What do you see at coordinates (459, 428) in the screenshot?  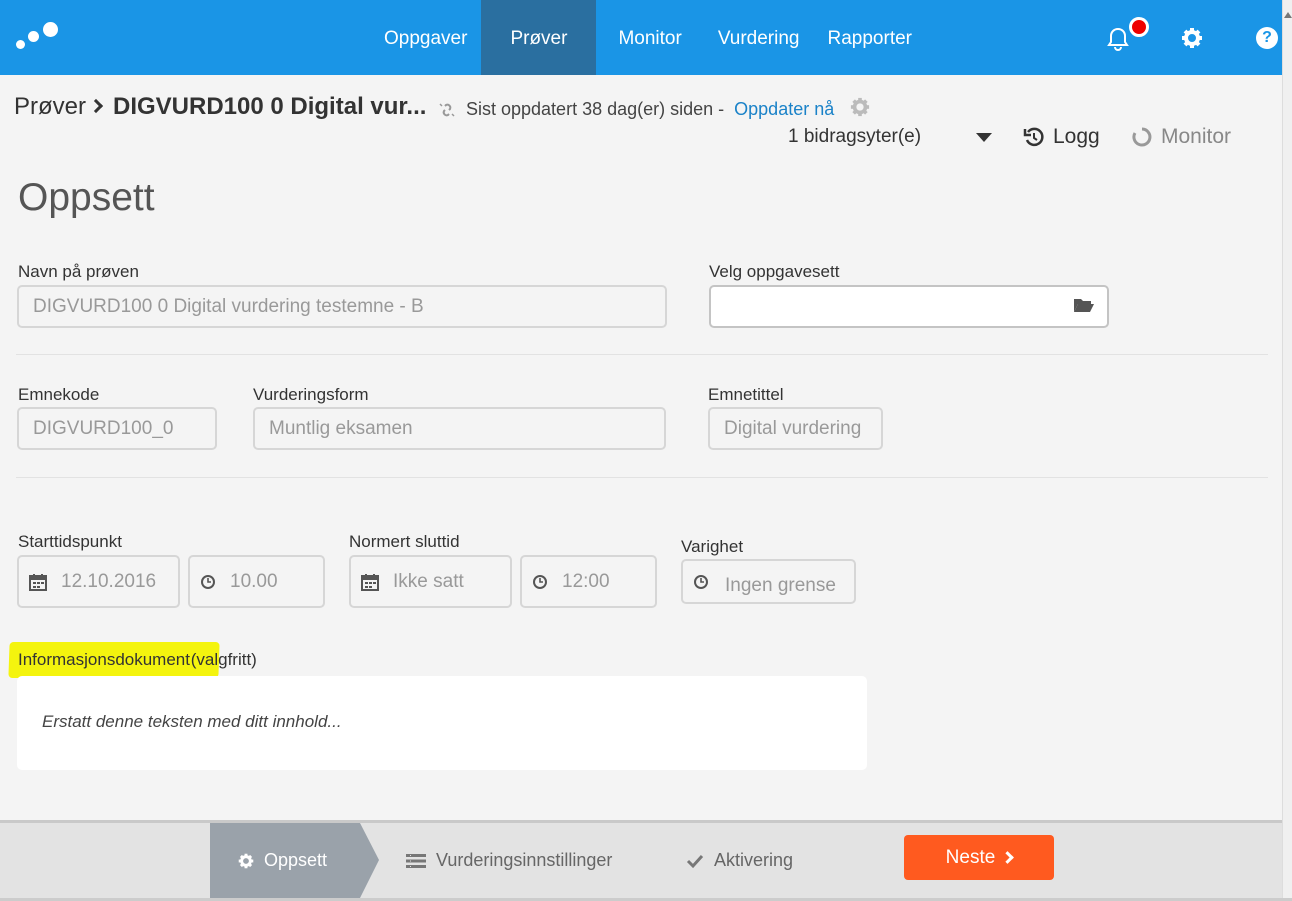 I see `assessment-form-input: Muntlig eksamen` at bounding box center [459, 428].